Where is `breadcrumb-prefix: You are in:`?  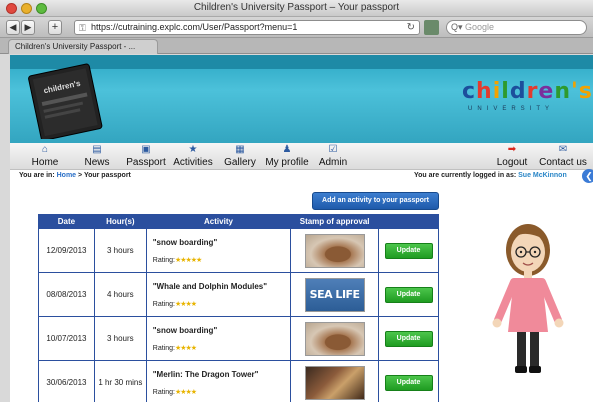 breadcrumb-prefix: You are in: is located at coordinates (37, 175).